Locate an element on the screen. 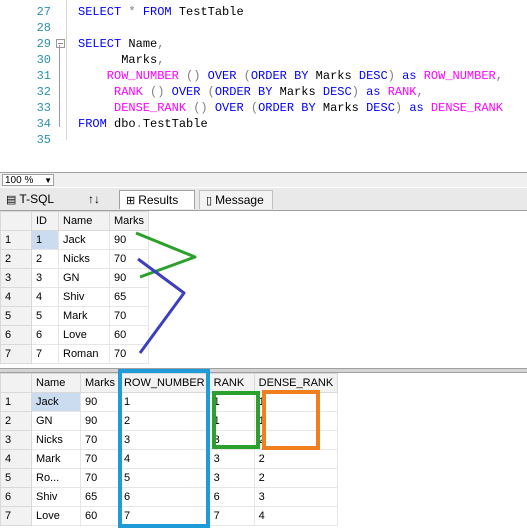 The height and width of the screenshot is (531, 527). code-text: SELECT * FROM TestTable is located at coordinates (161, 12).